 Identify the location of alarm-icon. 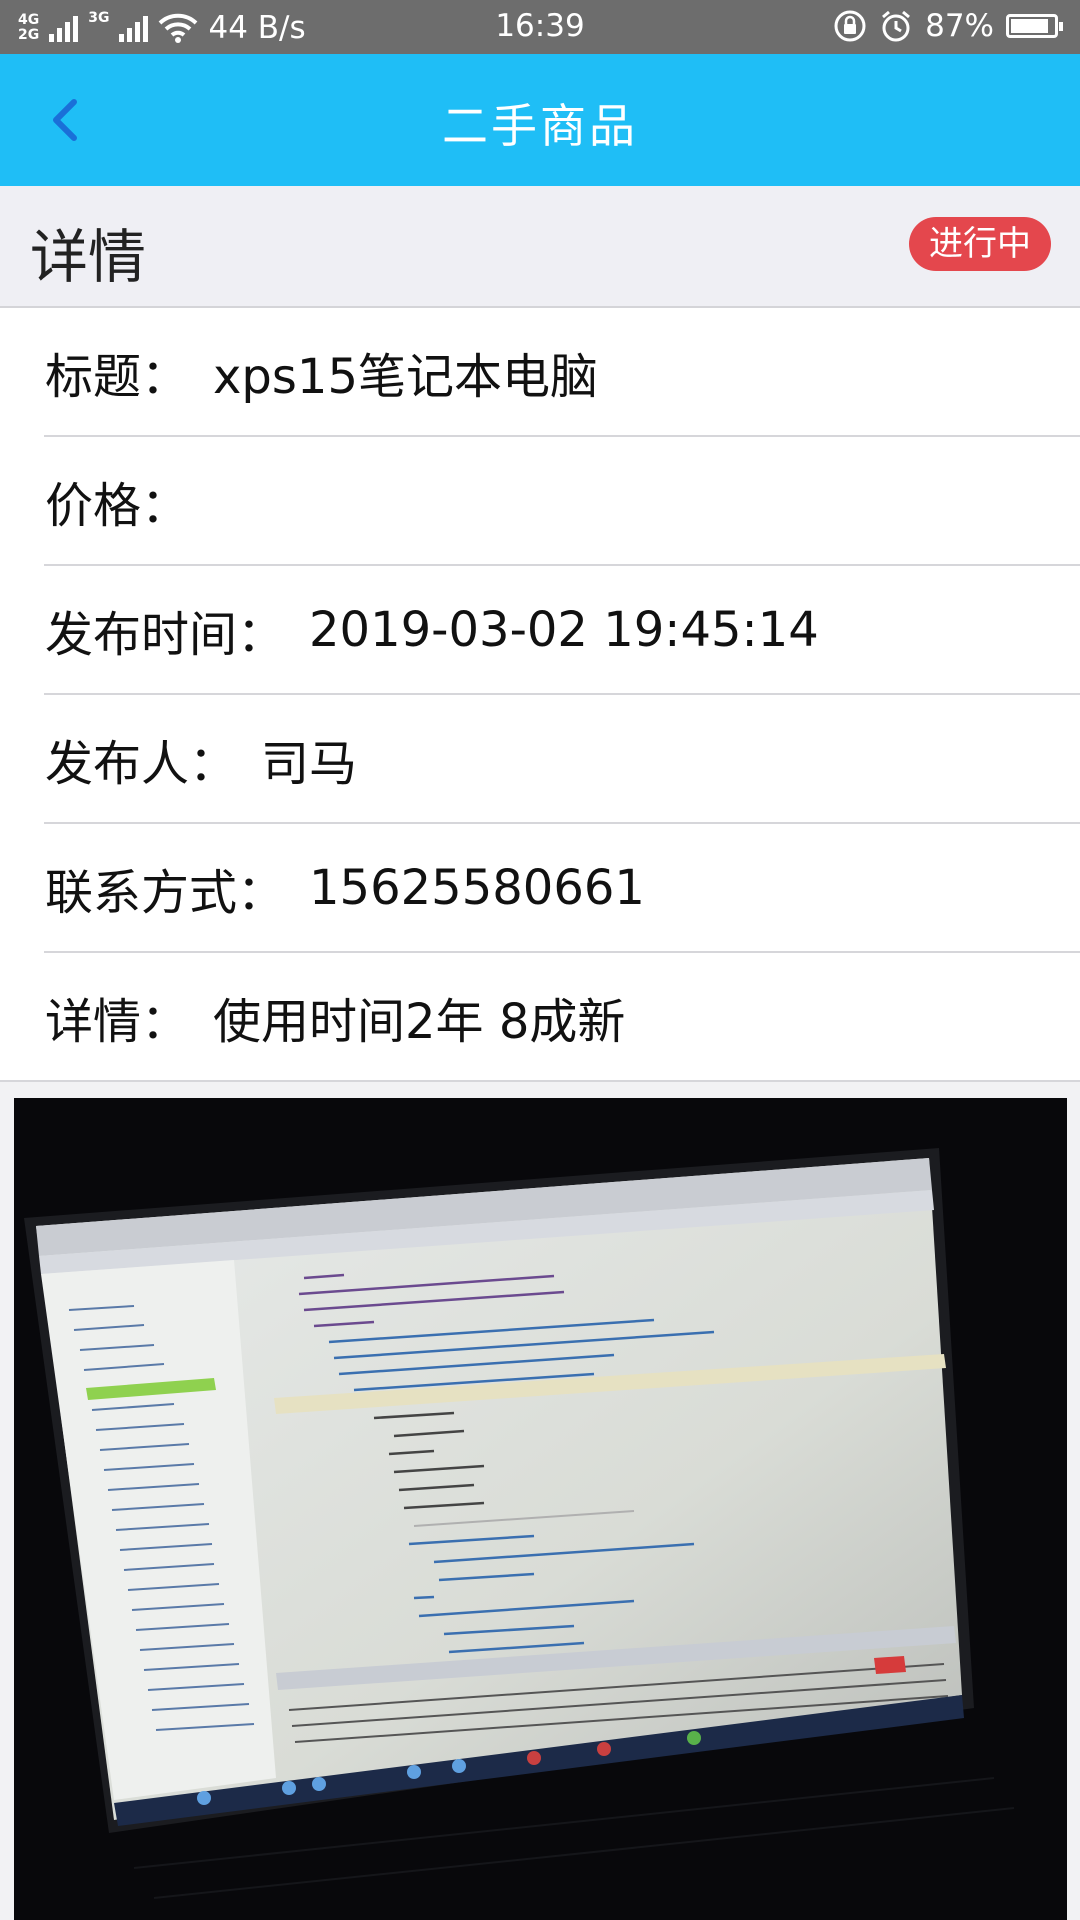
(896, 26).